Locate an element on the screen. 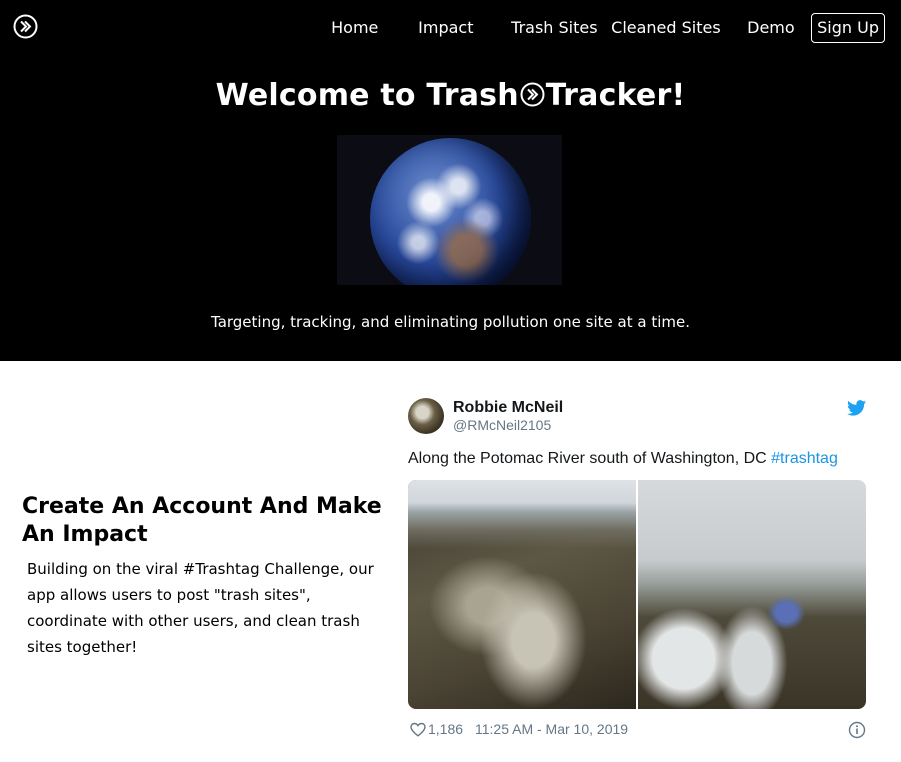 This screenshot has width=901, height=762. earth-image is located at coordinates (449, 210).